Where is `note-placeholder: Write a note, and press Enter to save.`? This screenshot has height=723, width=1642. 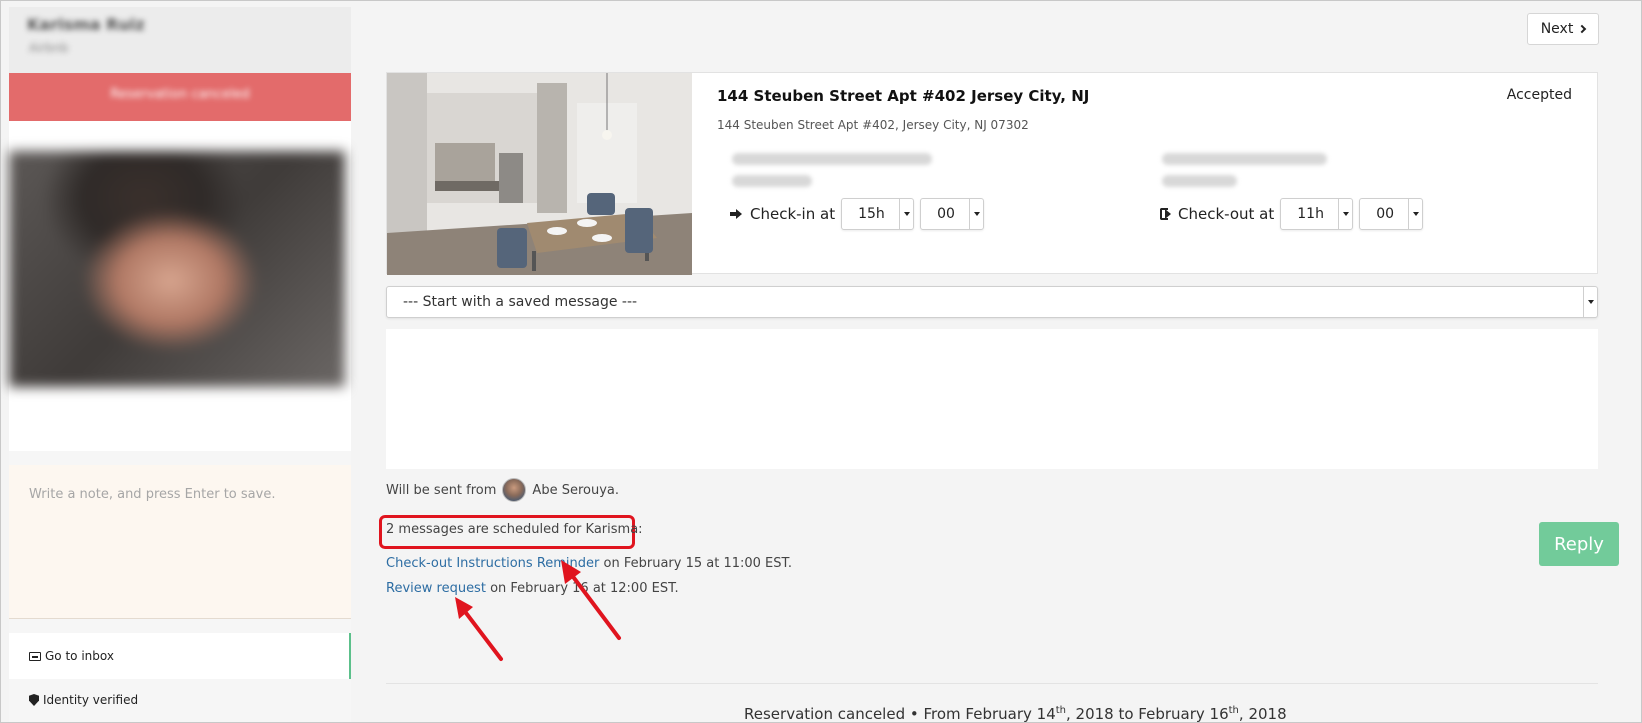 note-placeholder: Write a note, and press Enter to save. is located at coordinates (152, 494).